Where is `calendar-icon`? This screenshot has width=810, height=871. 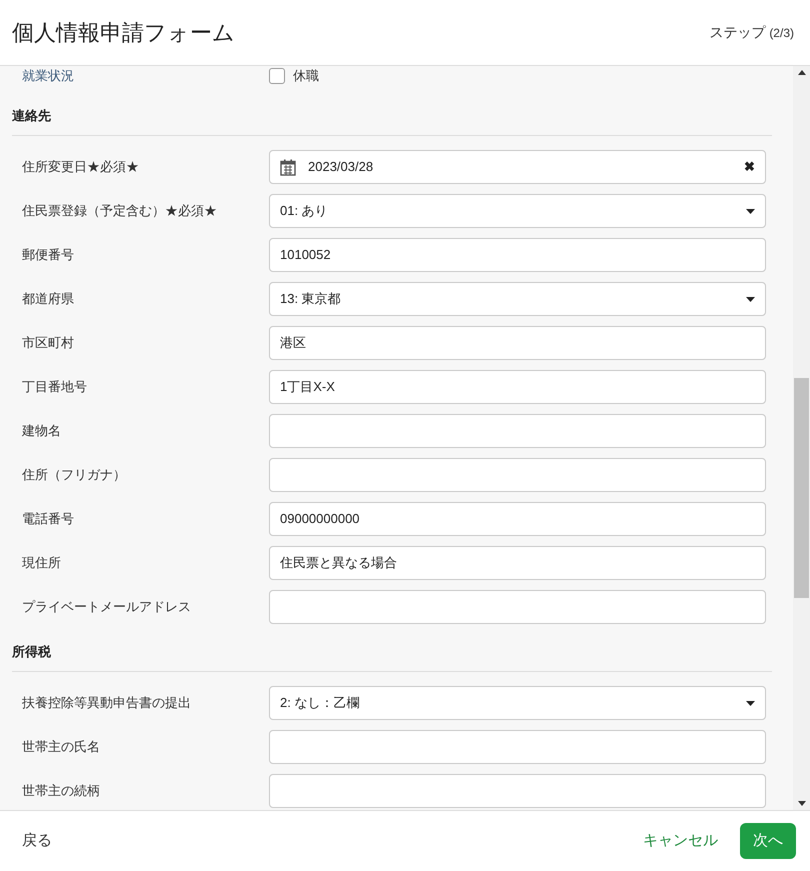
calendar-icon is located at coordinates (288, 167).